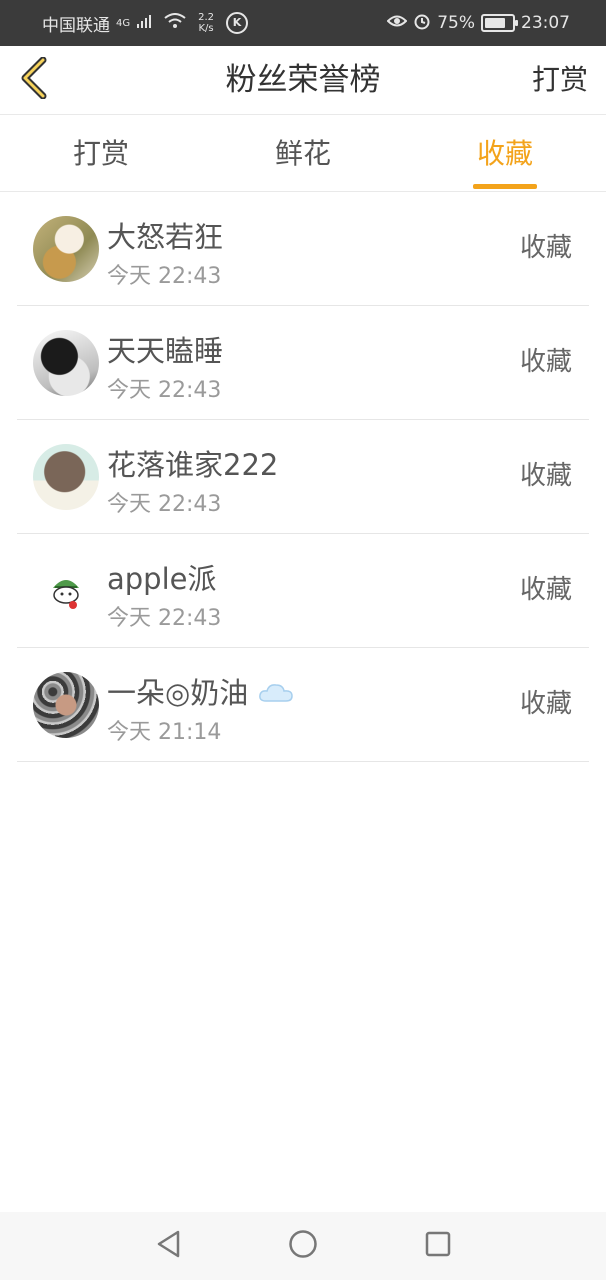 The image size is (606, 1280). I want to click on list-item: 花落谁家222 今天 22:43 收藏, so click(303, 477).